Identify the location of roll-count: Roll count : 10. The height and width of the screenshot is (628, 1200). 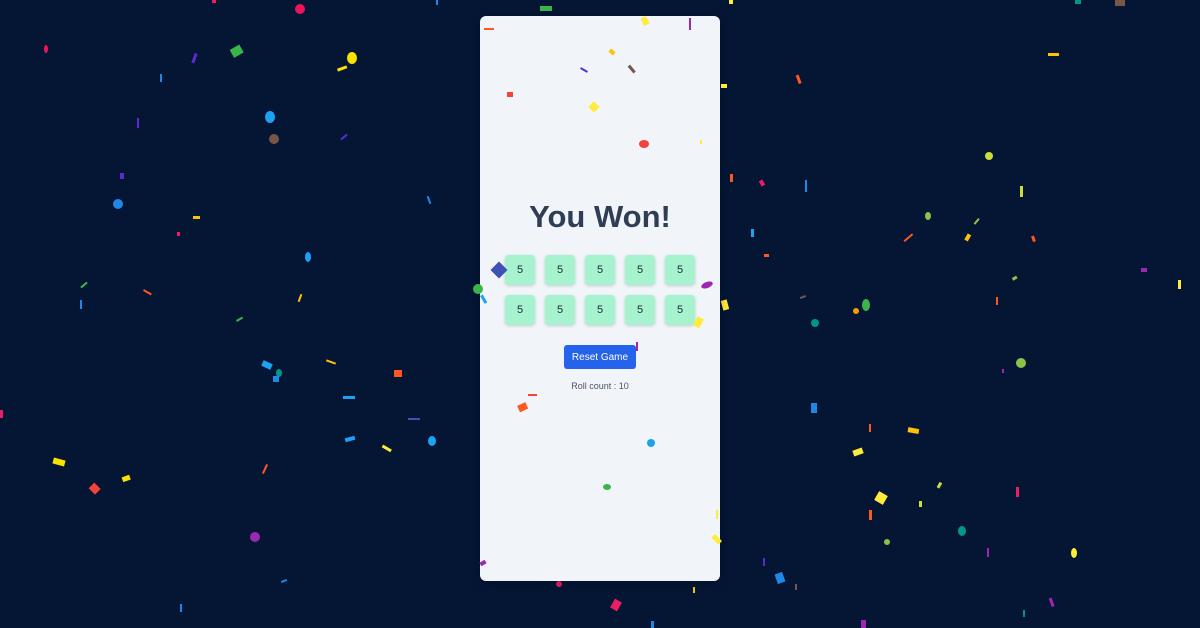
(600, 386).